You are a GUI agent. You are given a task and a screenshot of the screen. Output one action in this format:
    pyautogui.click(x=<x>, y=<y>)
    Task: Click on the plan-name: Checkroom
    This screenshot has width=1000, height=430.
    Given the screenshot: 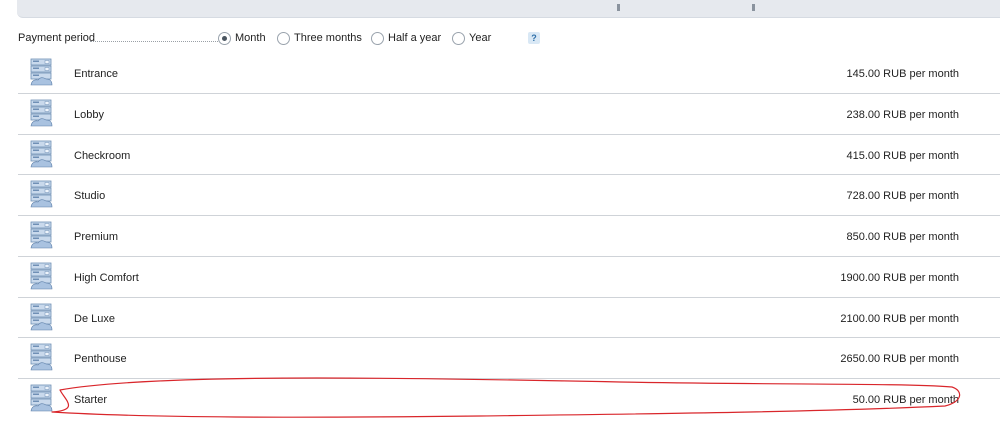 What is the action you would take?
    pyautogui.click(x=102, y=155)
    